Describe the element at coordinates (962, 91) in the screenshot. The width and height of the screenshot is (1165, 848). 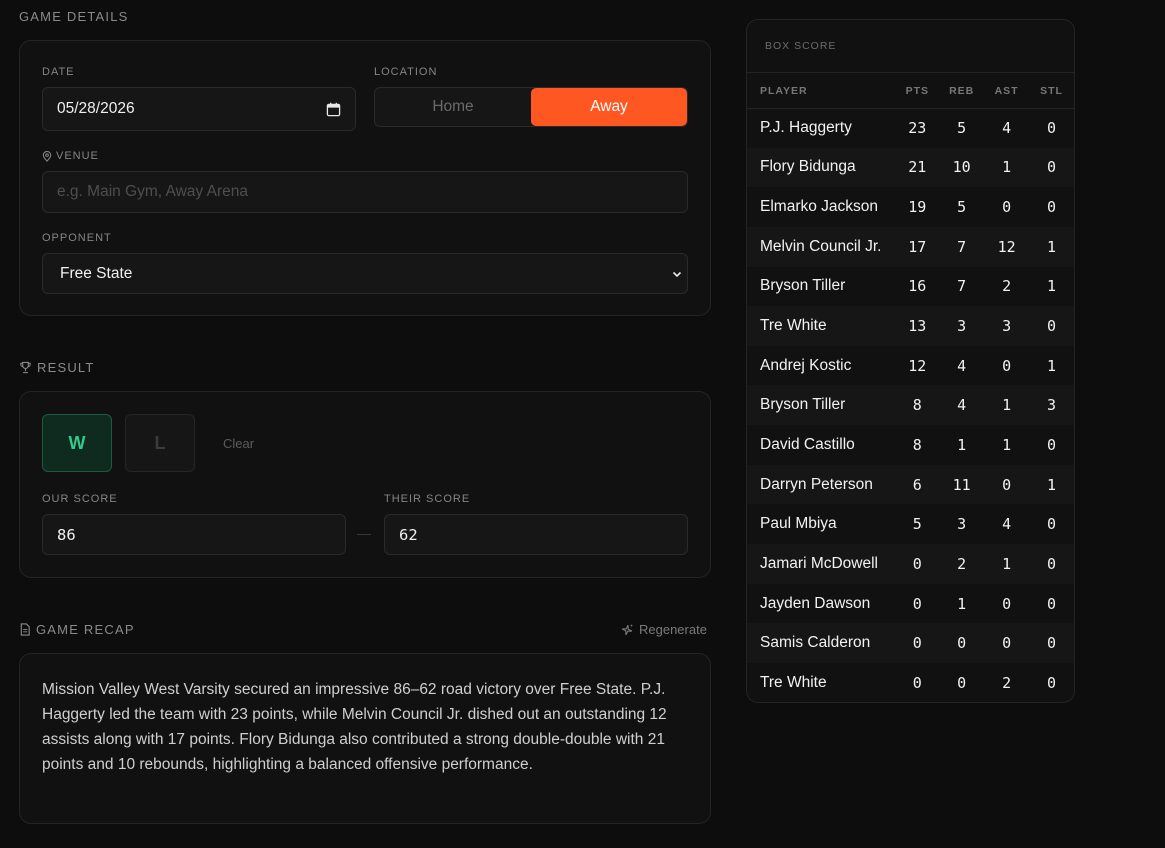
I see `column-header-reb: REB` at that location.